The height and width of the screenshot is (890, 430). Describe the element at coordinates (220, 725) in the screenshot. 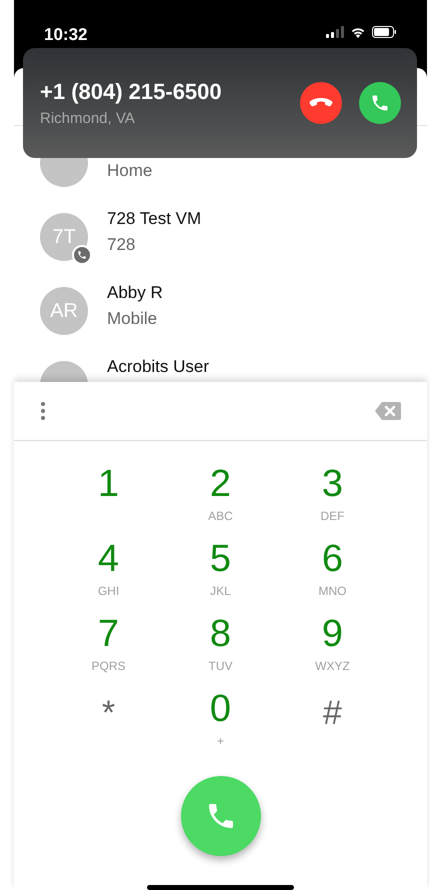

I see `dial-key: 0 +` at that location.